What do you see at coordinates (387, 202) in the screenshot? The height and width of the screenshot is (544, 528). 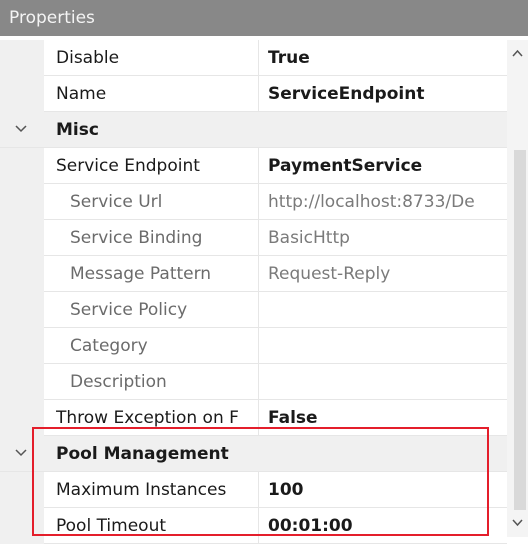 I see `property-value: http://localhost:8733/De` at bounding box center [387, 202].